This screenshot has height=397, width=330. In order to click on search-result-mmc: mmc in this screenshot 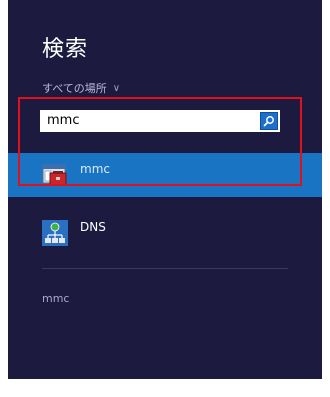, I will do `click(165, 175)`.